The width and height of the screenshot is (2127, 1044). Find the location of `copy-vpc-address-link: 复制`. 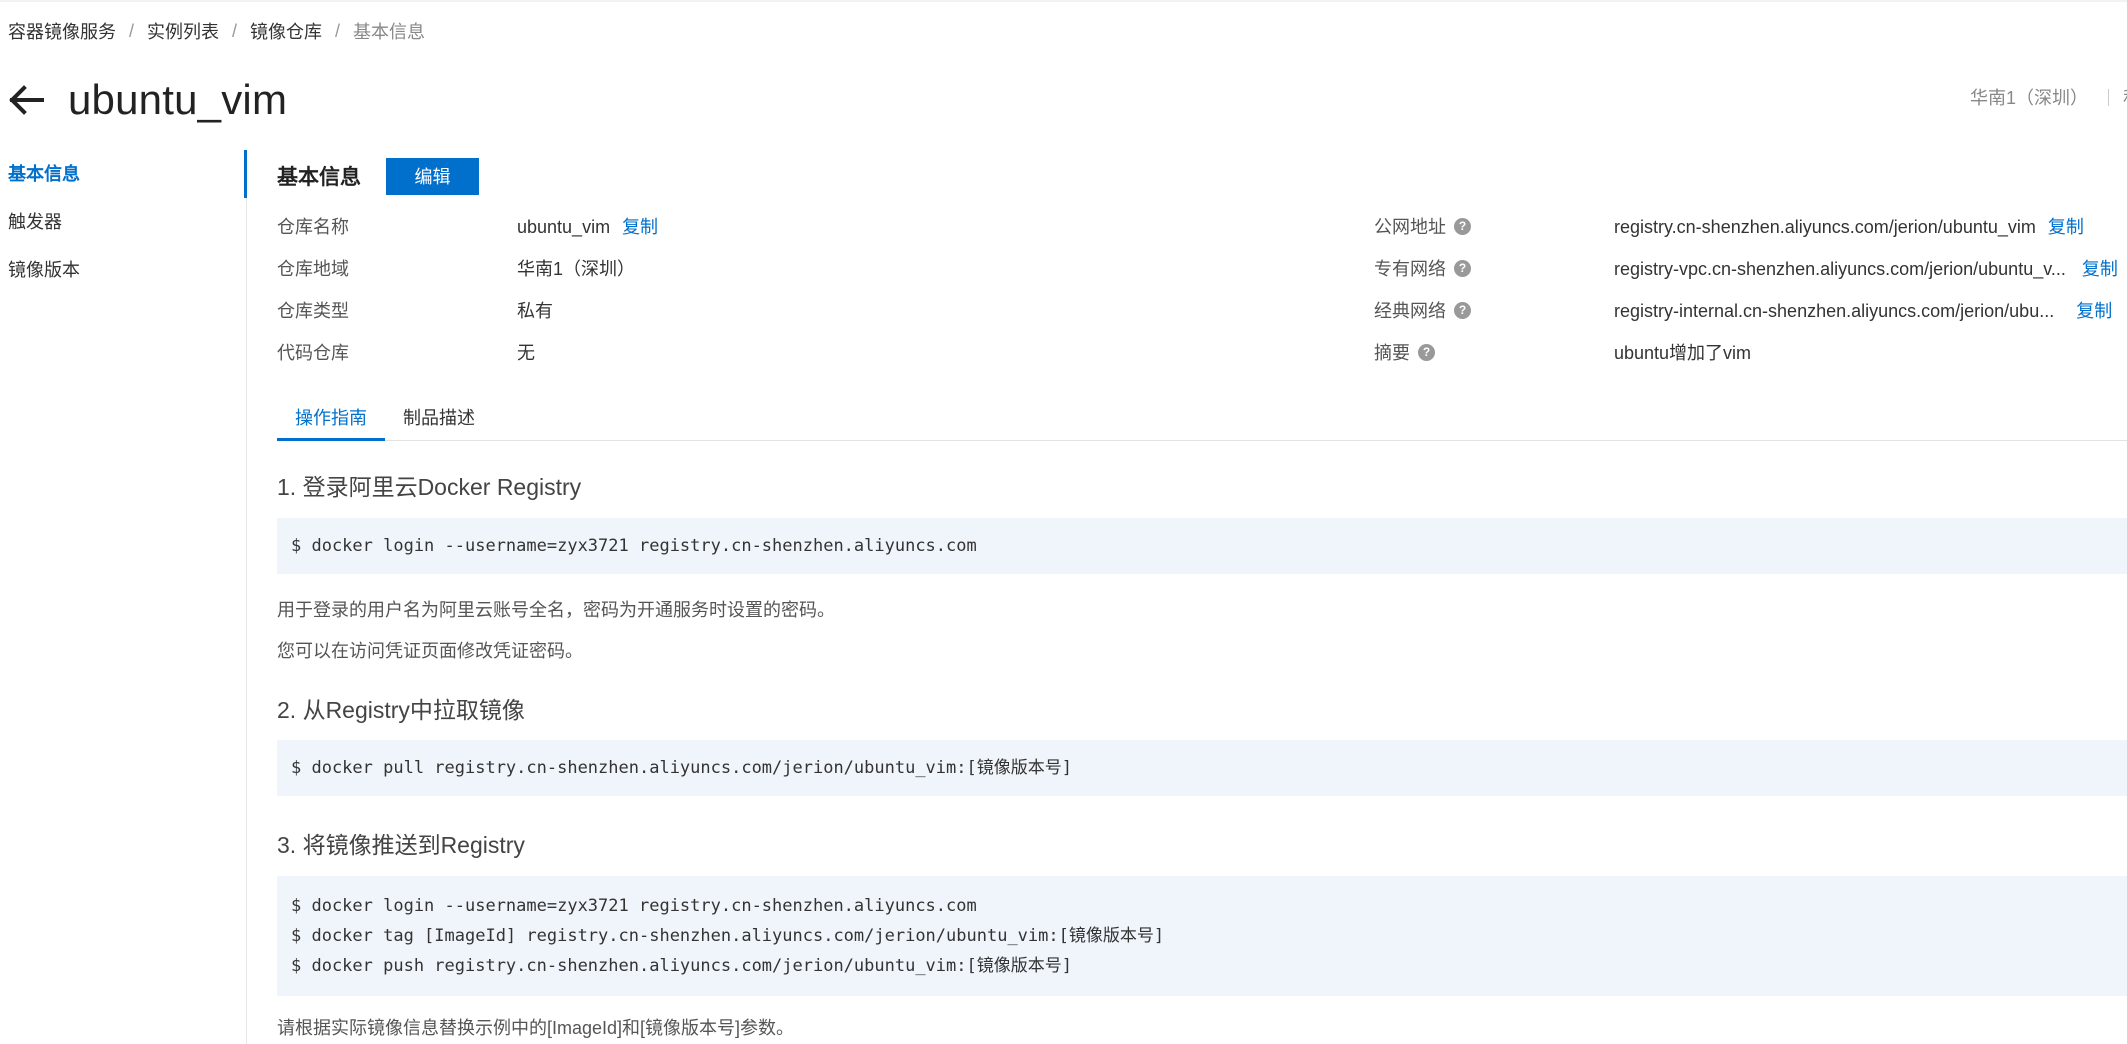

copy-vpc-address-link: 复制 is located at coordinates (2100, 269).